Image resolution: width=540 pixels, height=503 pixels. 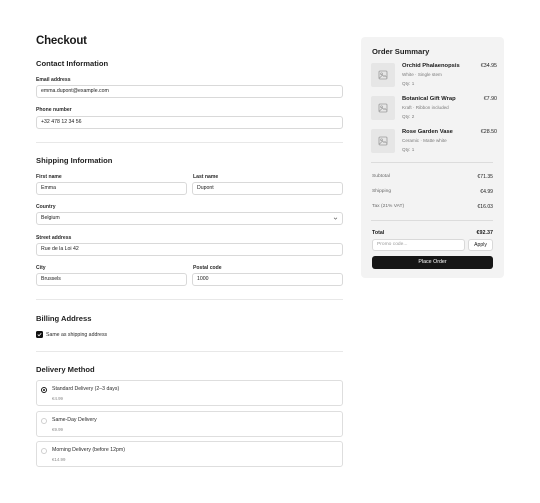 What do you see at coordinates (335, 218) in the screenshot?
I see `chevron-down-icon` at bounding box center [335, 218].